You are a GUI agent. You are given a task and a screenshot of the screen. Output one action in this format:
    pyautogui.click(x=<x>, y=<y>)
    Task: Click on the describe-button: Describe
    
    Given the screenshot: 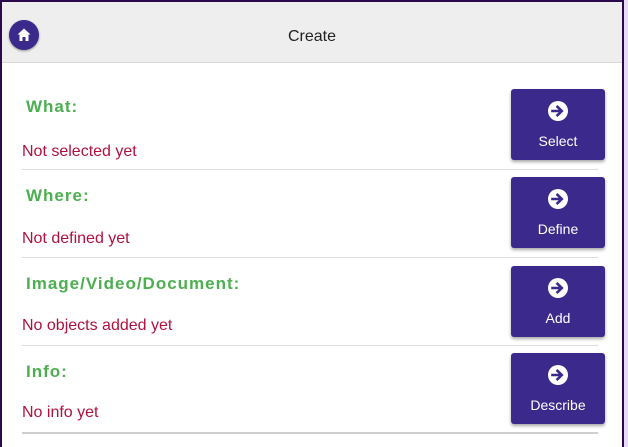 What is the action you would take?
    pyautogui.click(x=558, y=388)
    